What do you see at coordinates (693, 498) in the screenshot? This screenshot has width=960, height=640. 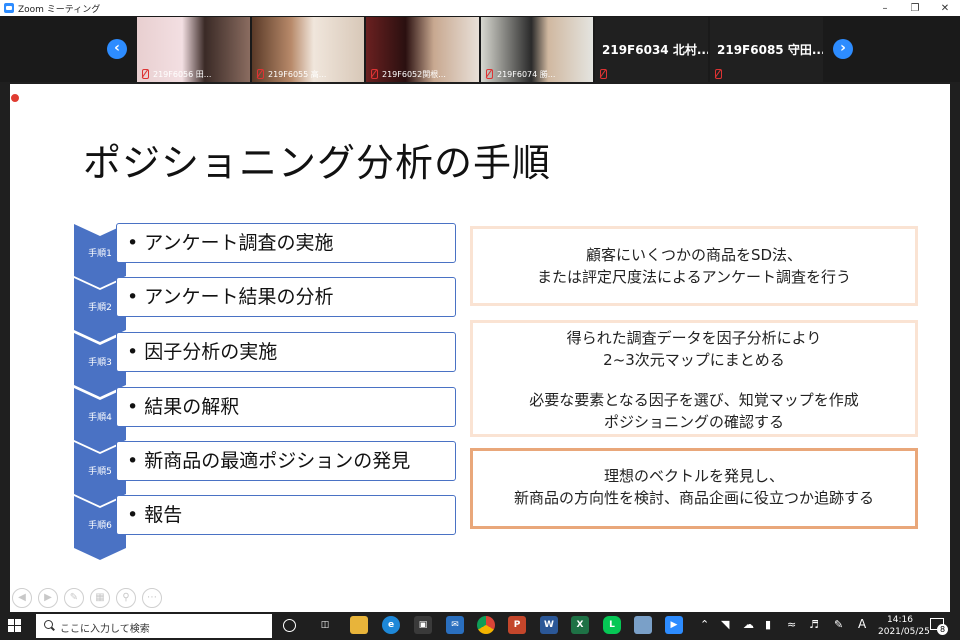 I see `description-line: 新商品の方向性を検討、商品企画に役立つか追跡する` at bounding box center [693, 498].